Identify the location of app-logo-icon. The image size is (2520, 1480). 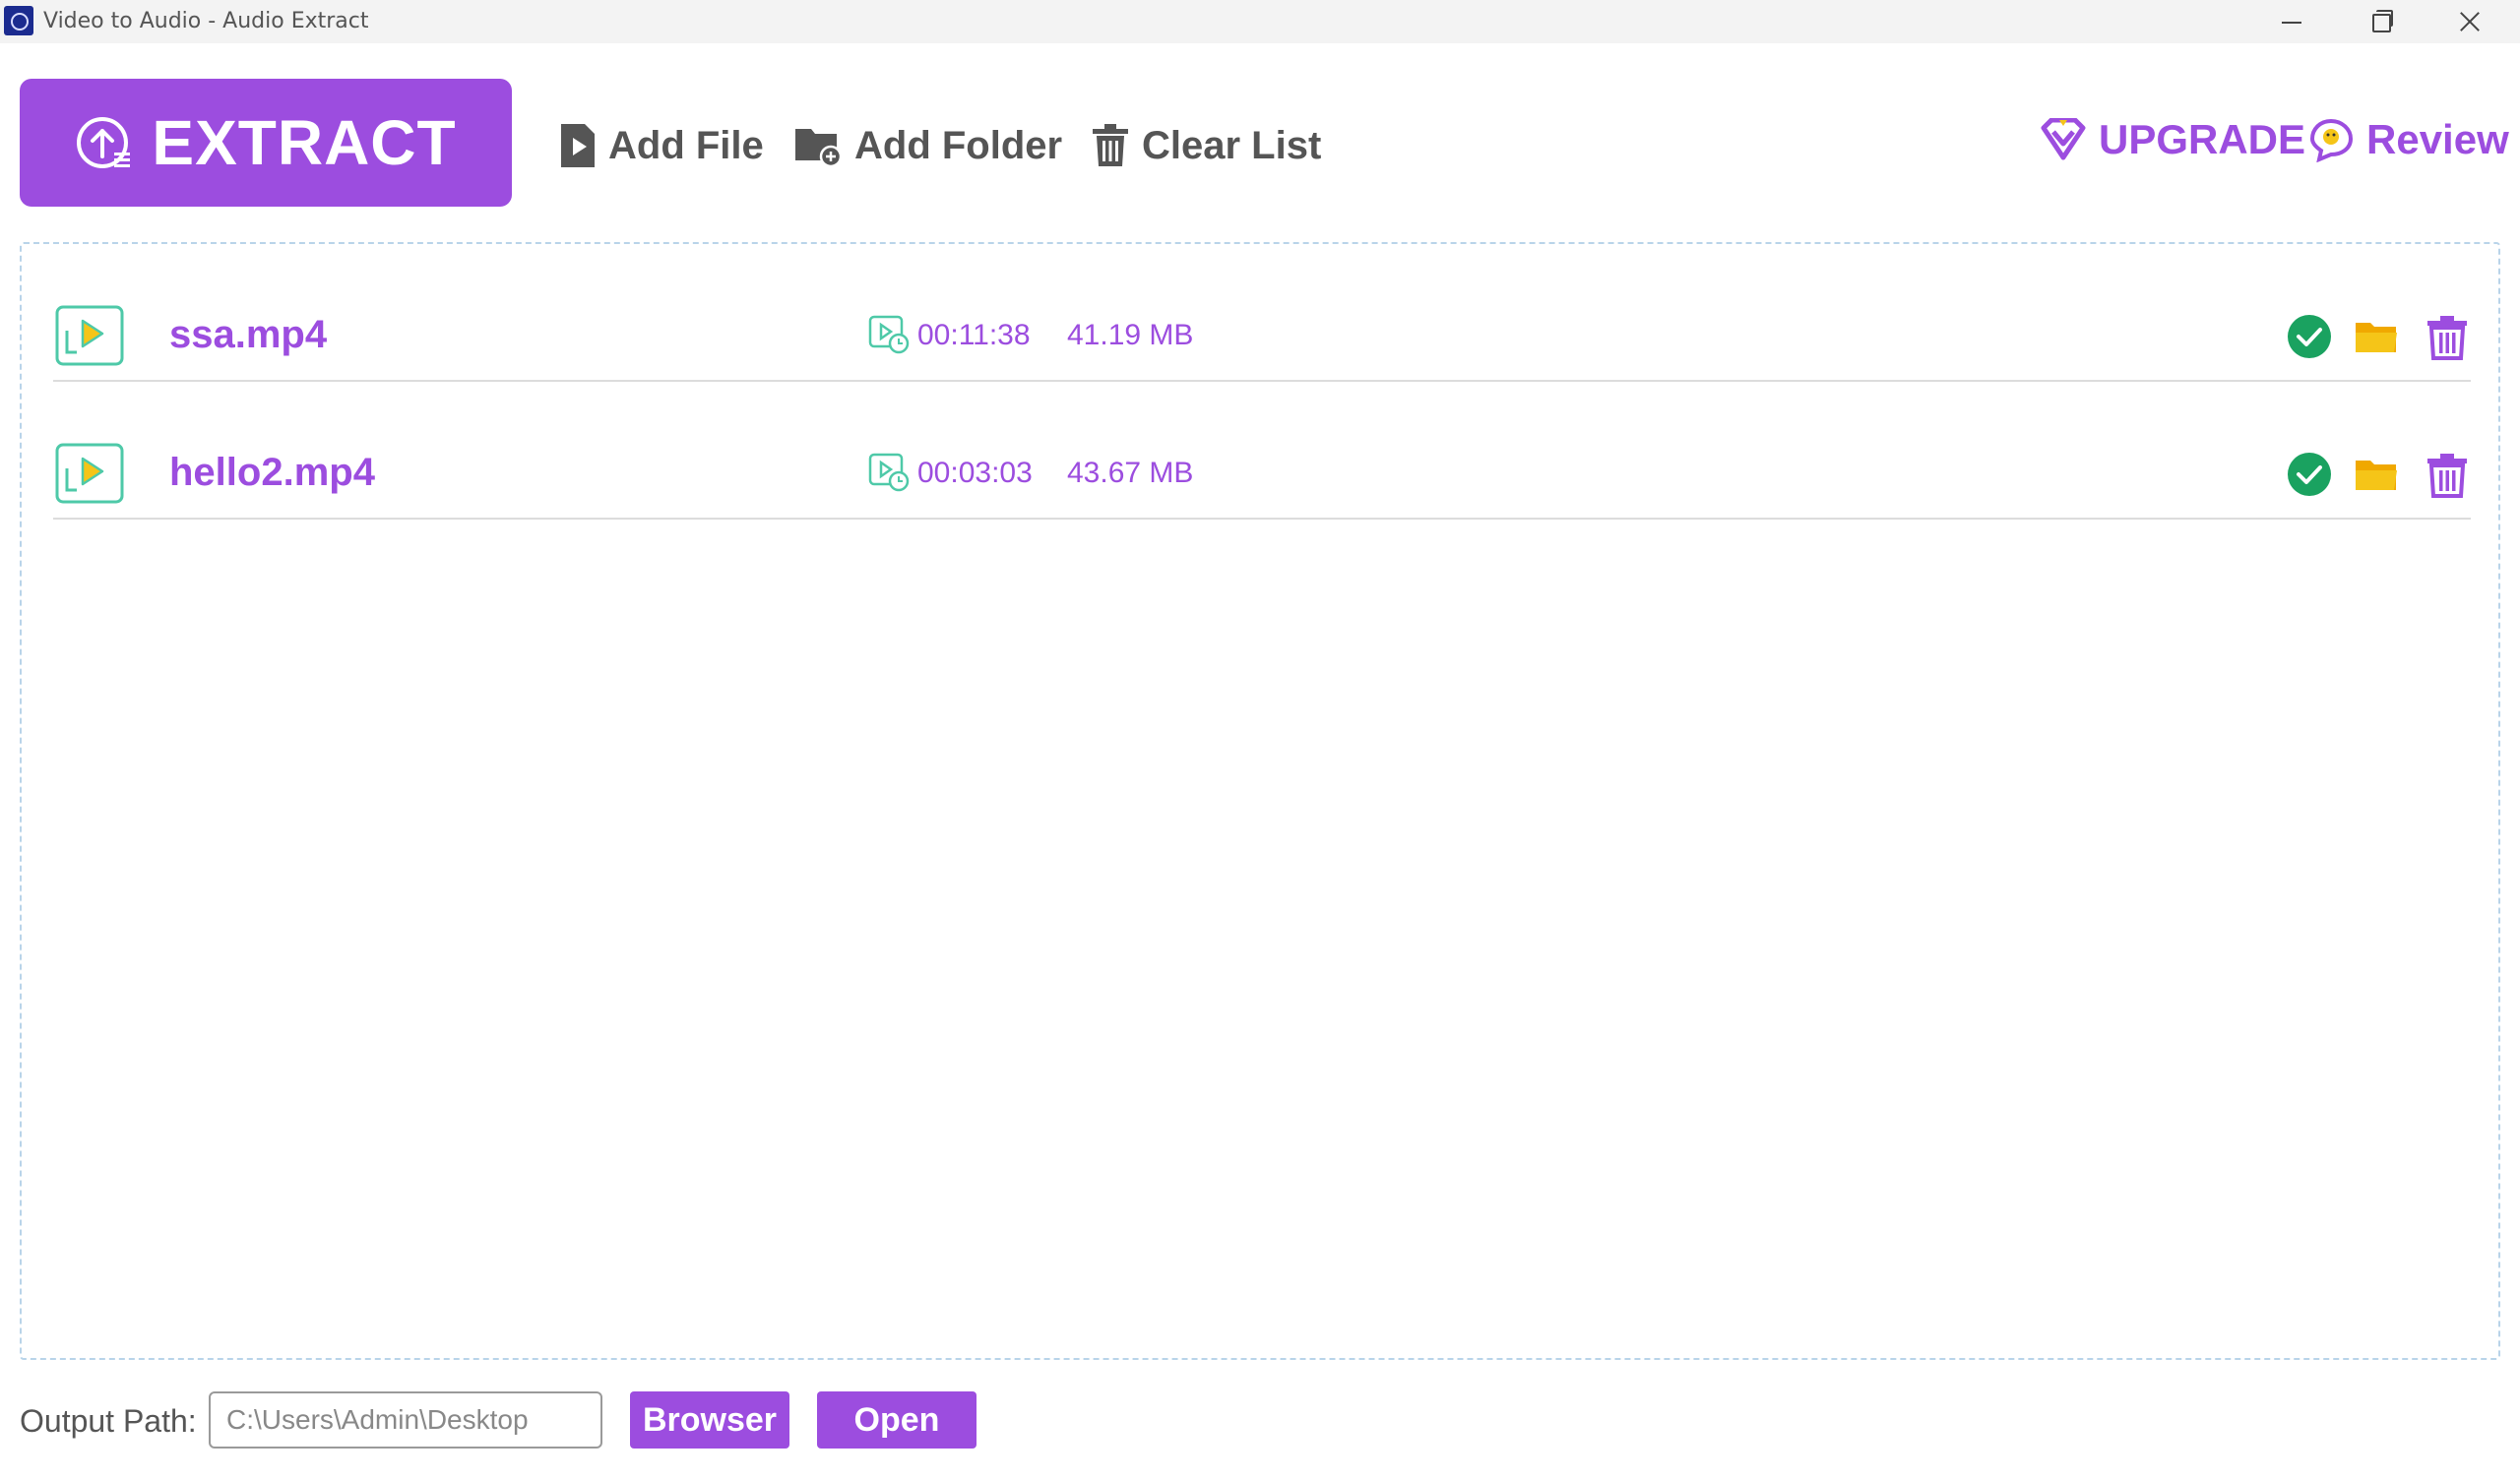
(18, 20).